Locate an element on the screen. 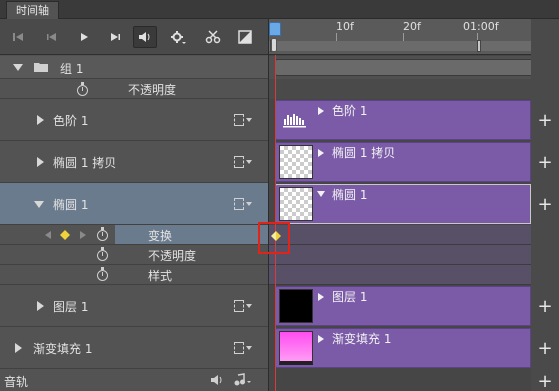 The width and height of the screenshot is (559, 391). clip-label: 色阶 1 is located at coordinates (350, 111).